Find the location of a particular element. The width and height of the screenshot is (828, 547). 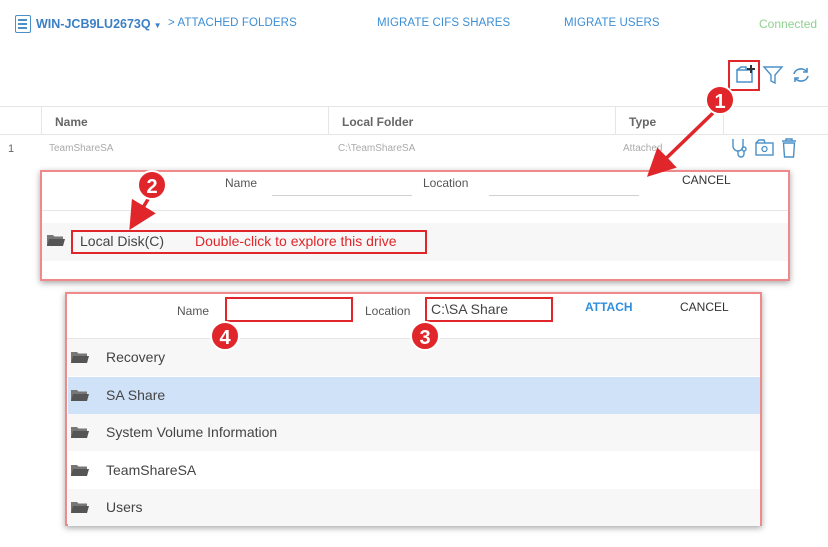

step-badge-4: 4 is located at coordinates (225, 336).